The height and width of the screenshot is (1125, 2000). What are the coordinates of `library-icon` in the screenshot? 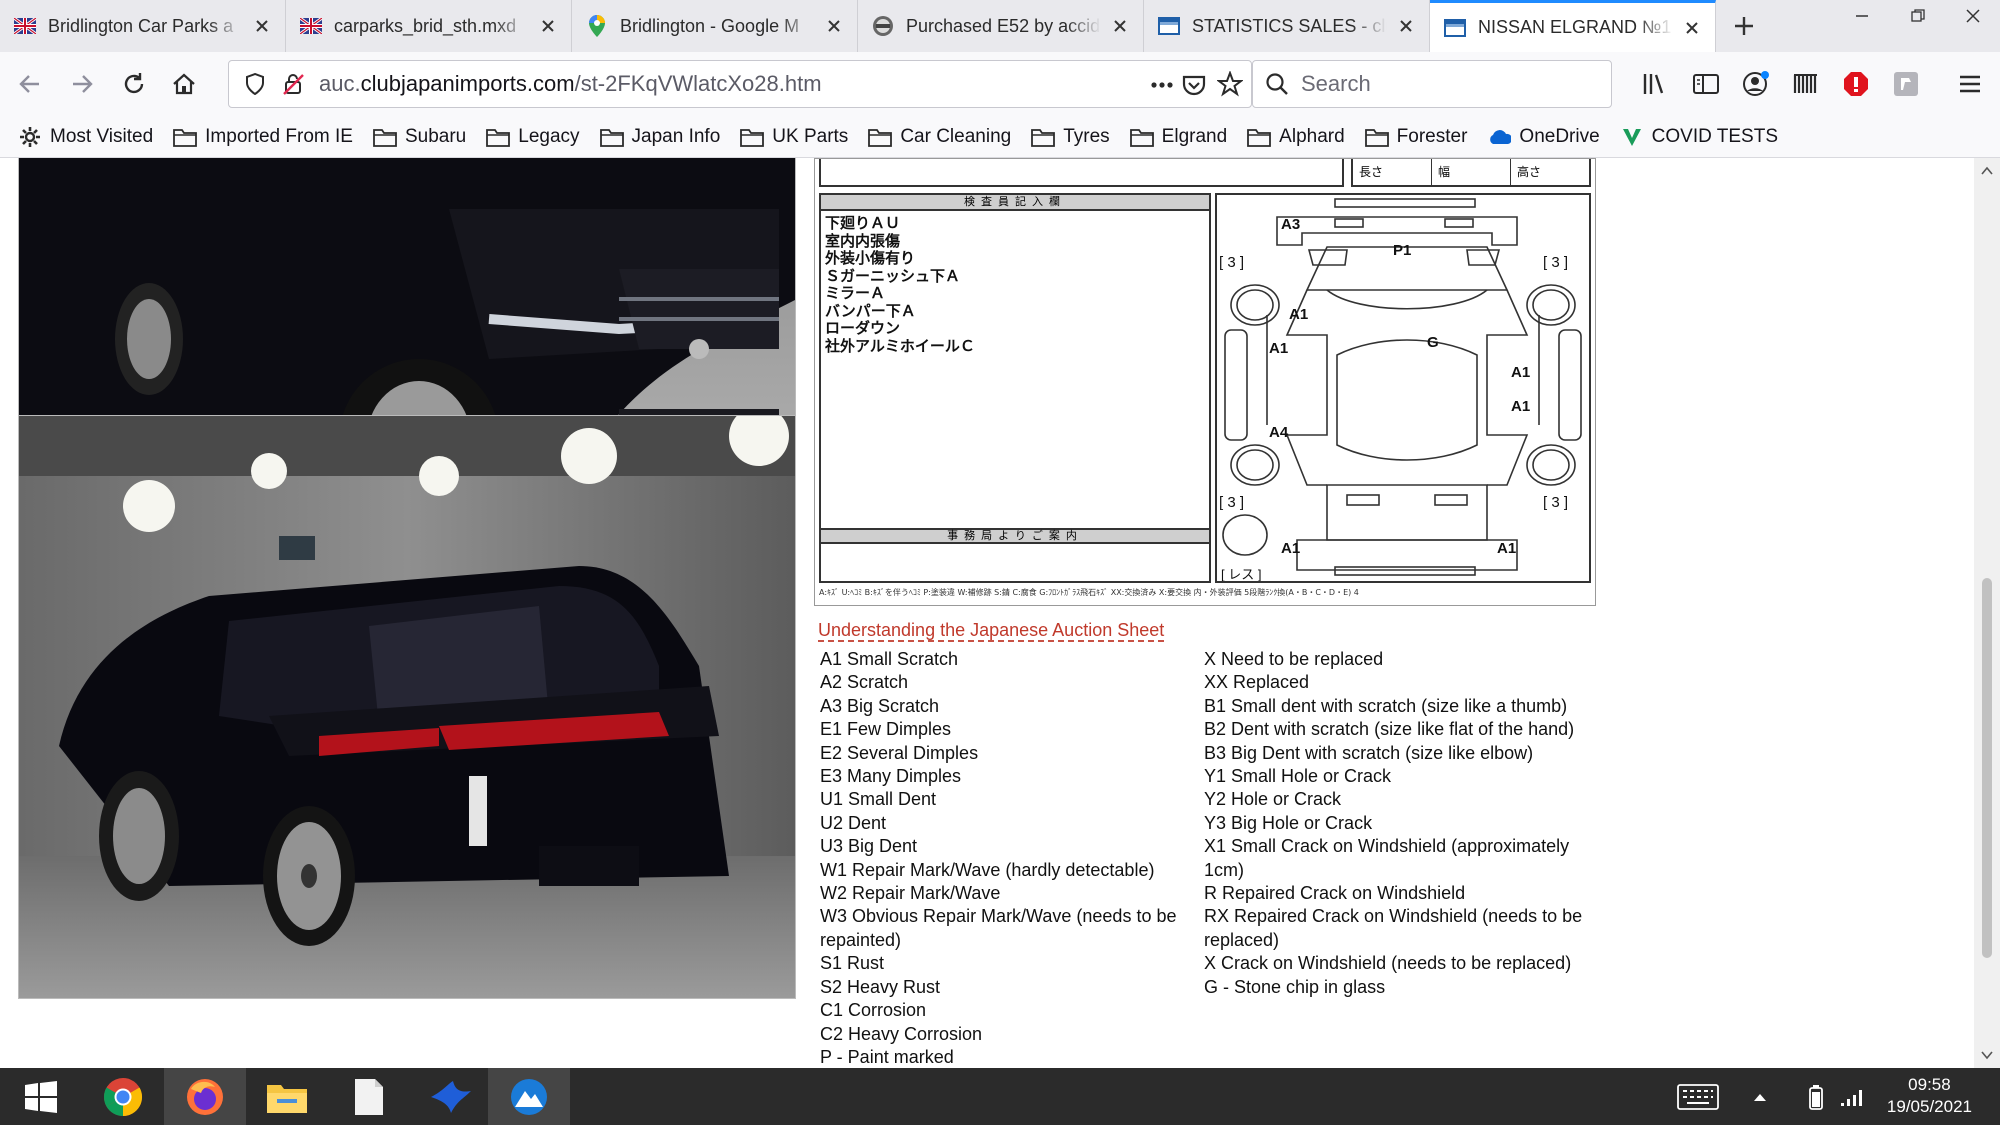 It's located at (1656, 84).